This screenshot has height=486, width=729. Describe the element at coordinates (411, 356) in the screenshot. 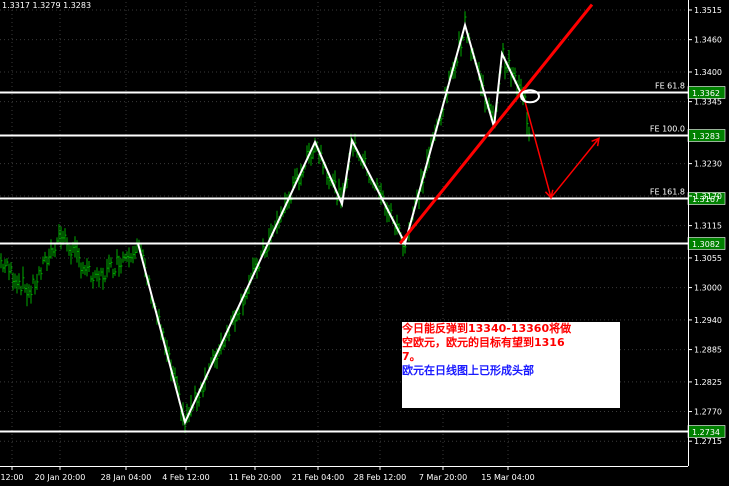

I see `note-line-3: 7。` at that location.